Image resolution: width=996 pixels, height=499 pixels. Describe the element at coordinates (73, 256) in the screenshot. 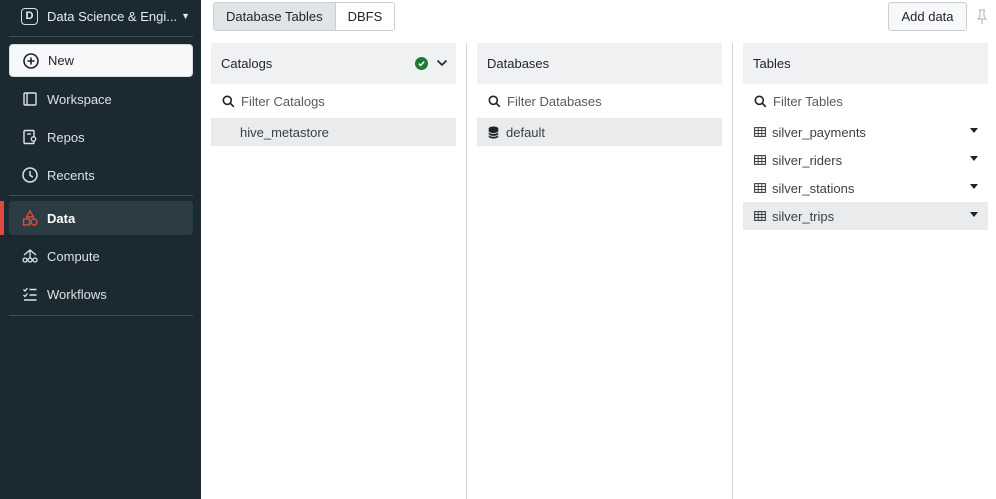

I see `sidebar-item-label: Compute` at that location.